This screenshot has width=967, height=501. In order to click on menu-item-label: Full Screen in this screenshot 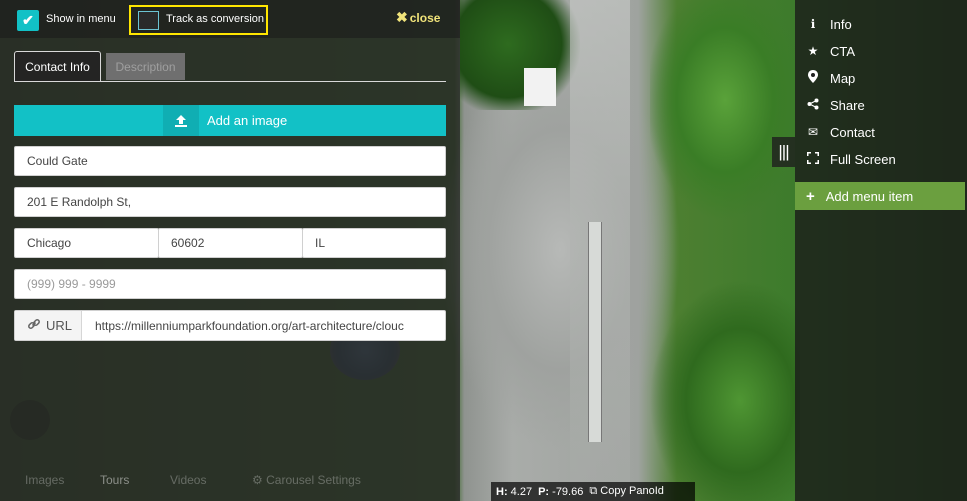, I will do `click(863, 159)`.